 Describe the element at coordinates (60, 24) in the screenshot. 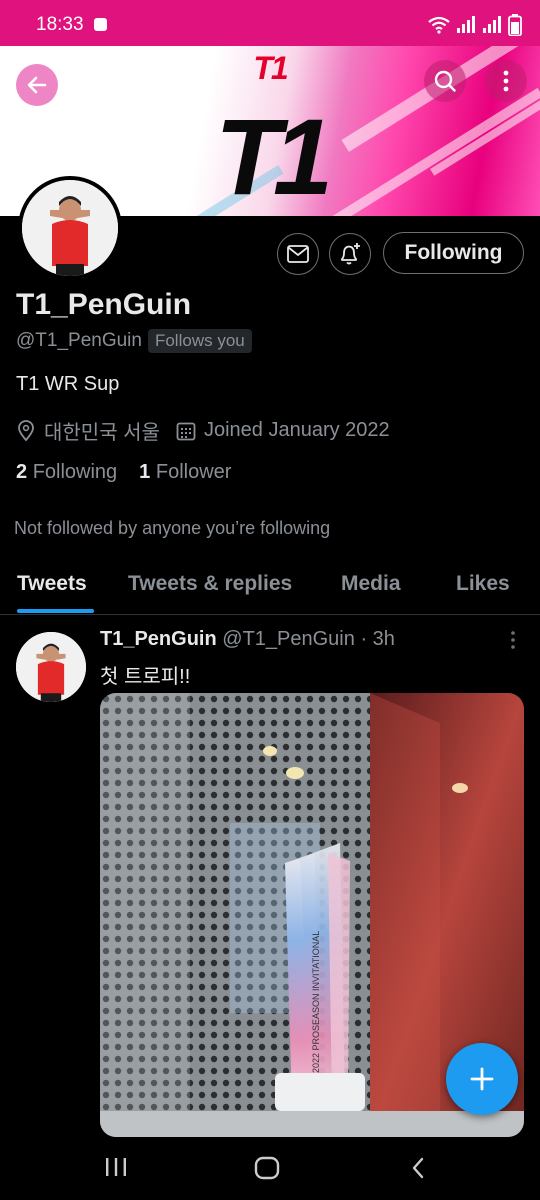

I see `status-time: 18:33` at that location.